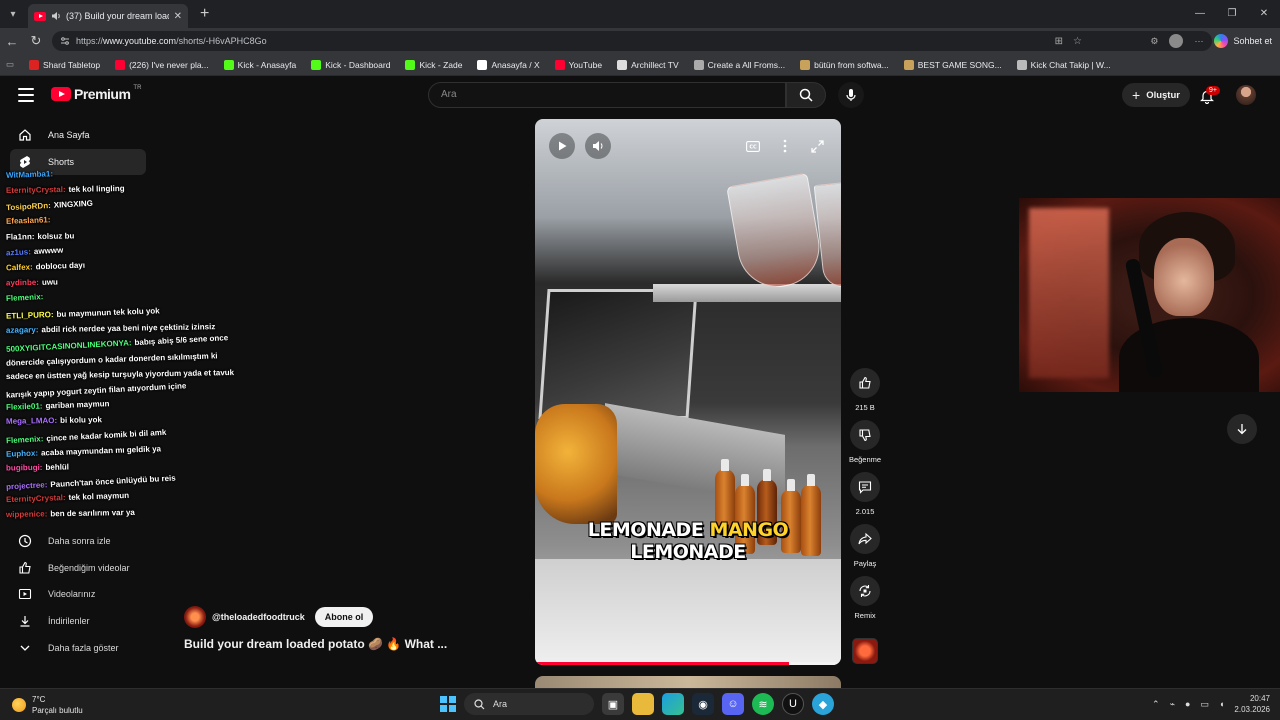 The image size is (1280, 720). Describe the element at coordinates (1264, 14) in the screenshot. I see `window-close-icon: ✕` at that location.